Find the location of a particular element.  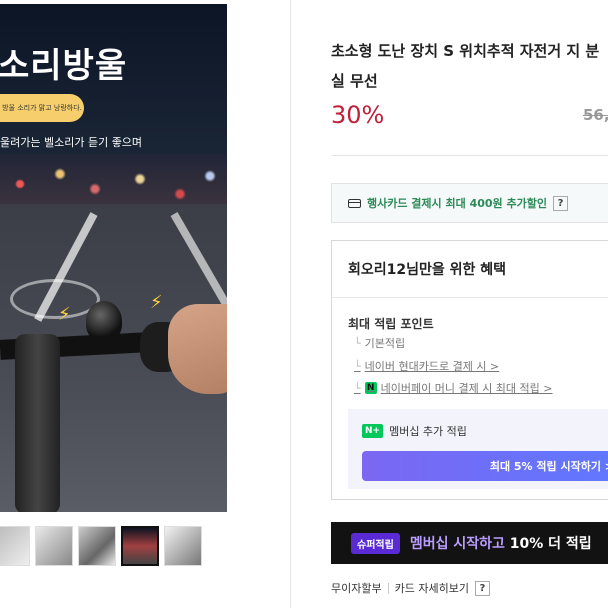

photo-pill-text: 방울 소리가 맑고 낭랑하다. is located at coordinates (42, 108).